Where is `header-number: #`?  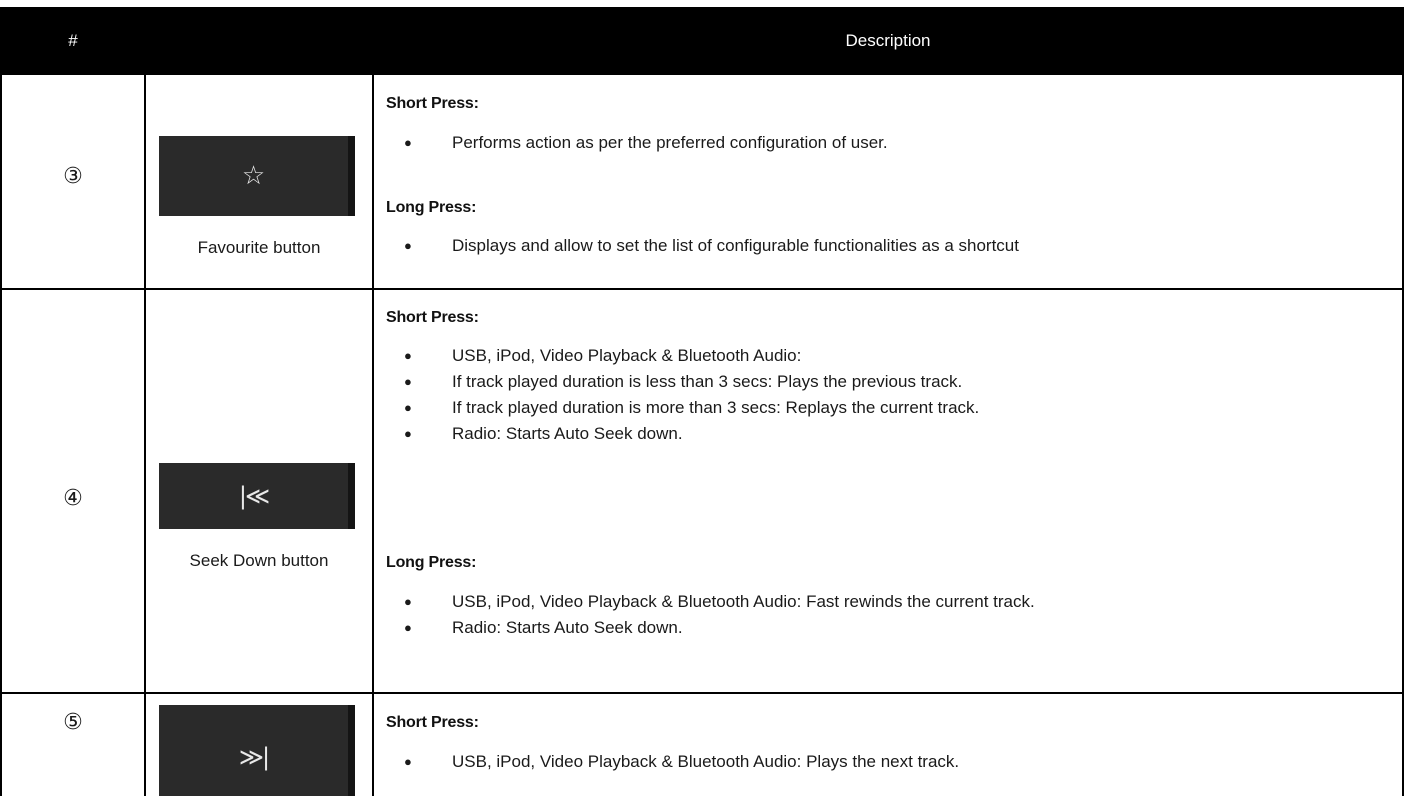
header-number: # is located at coordinates (73, 40).